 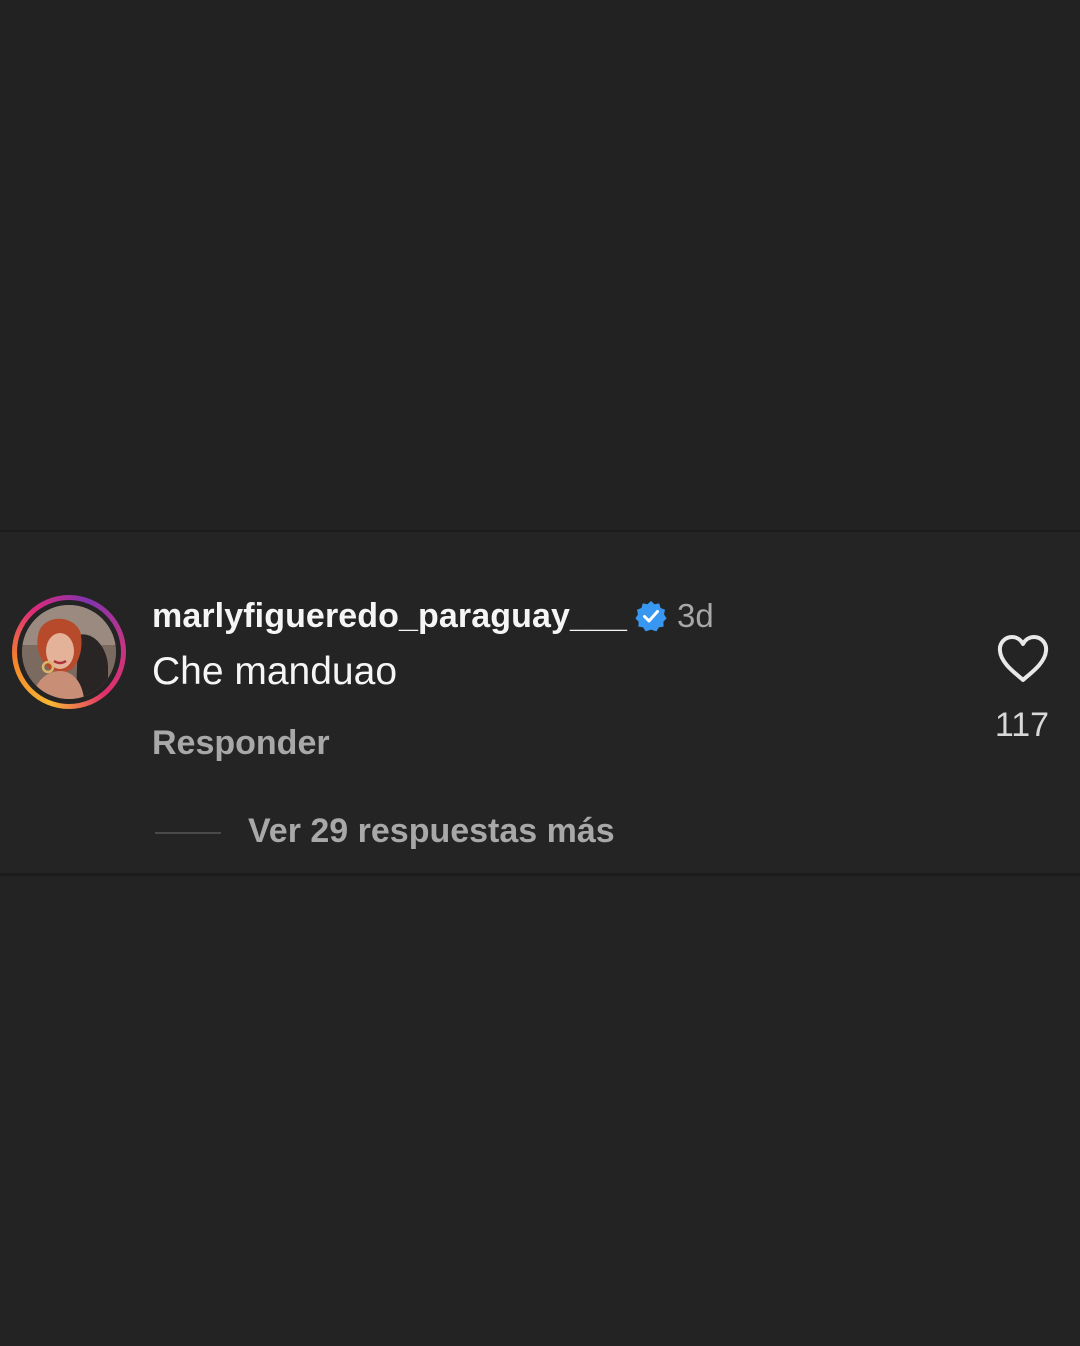 I want to click on timestamp: 3d, so click(x=695, y=615).